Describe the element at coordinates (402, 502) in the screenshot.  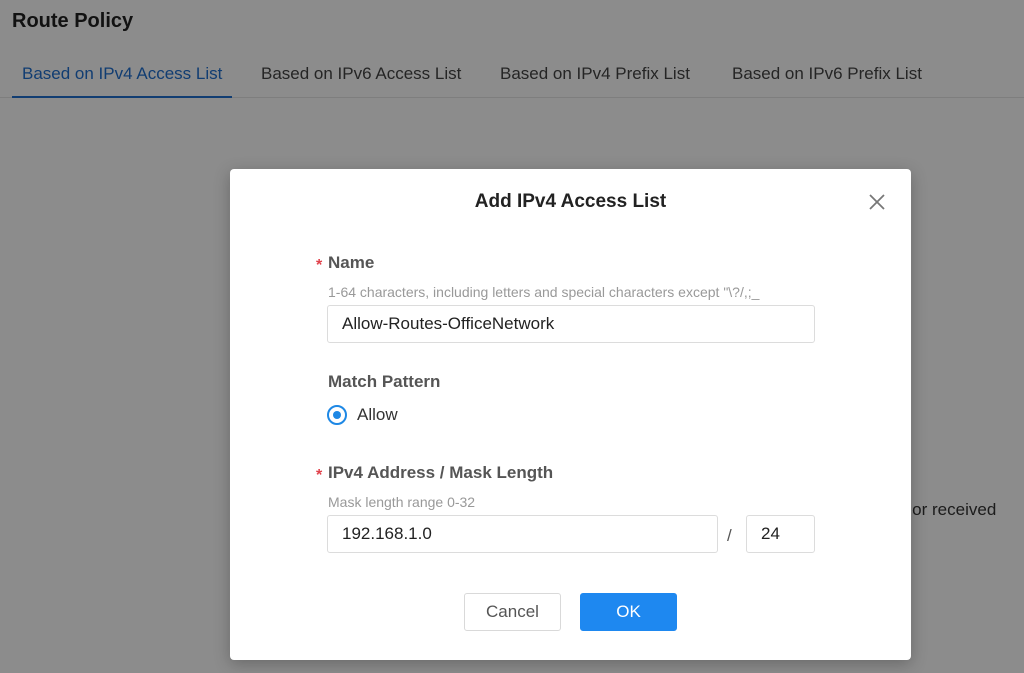
I see `mask-length-hint: Mask length range 0-32` at that location.